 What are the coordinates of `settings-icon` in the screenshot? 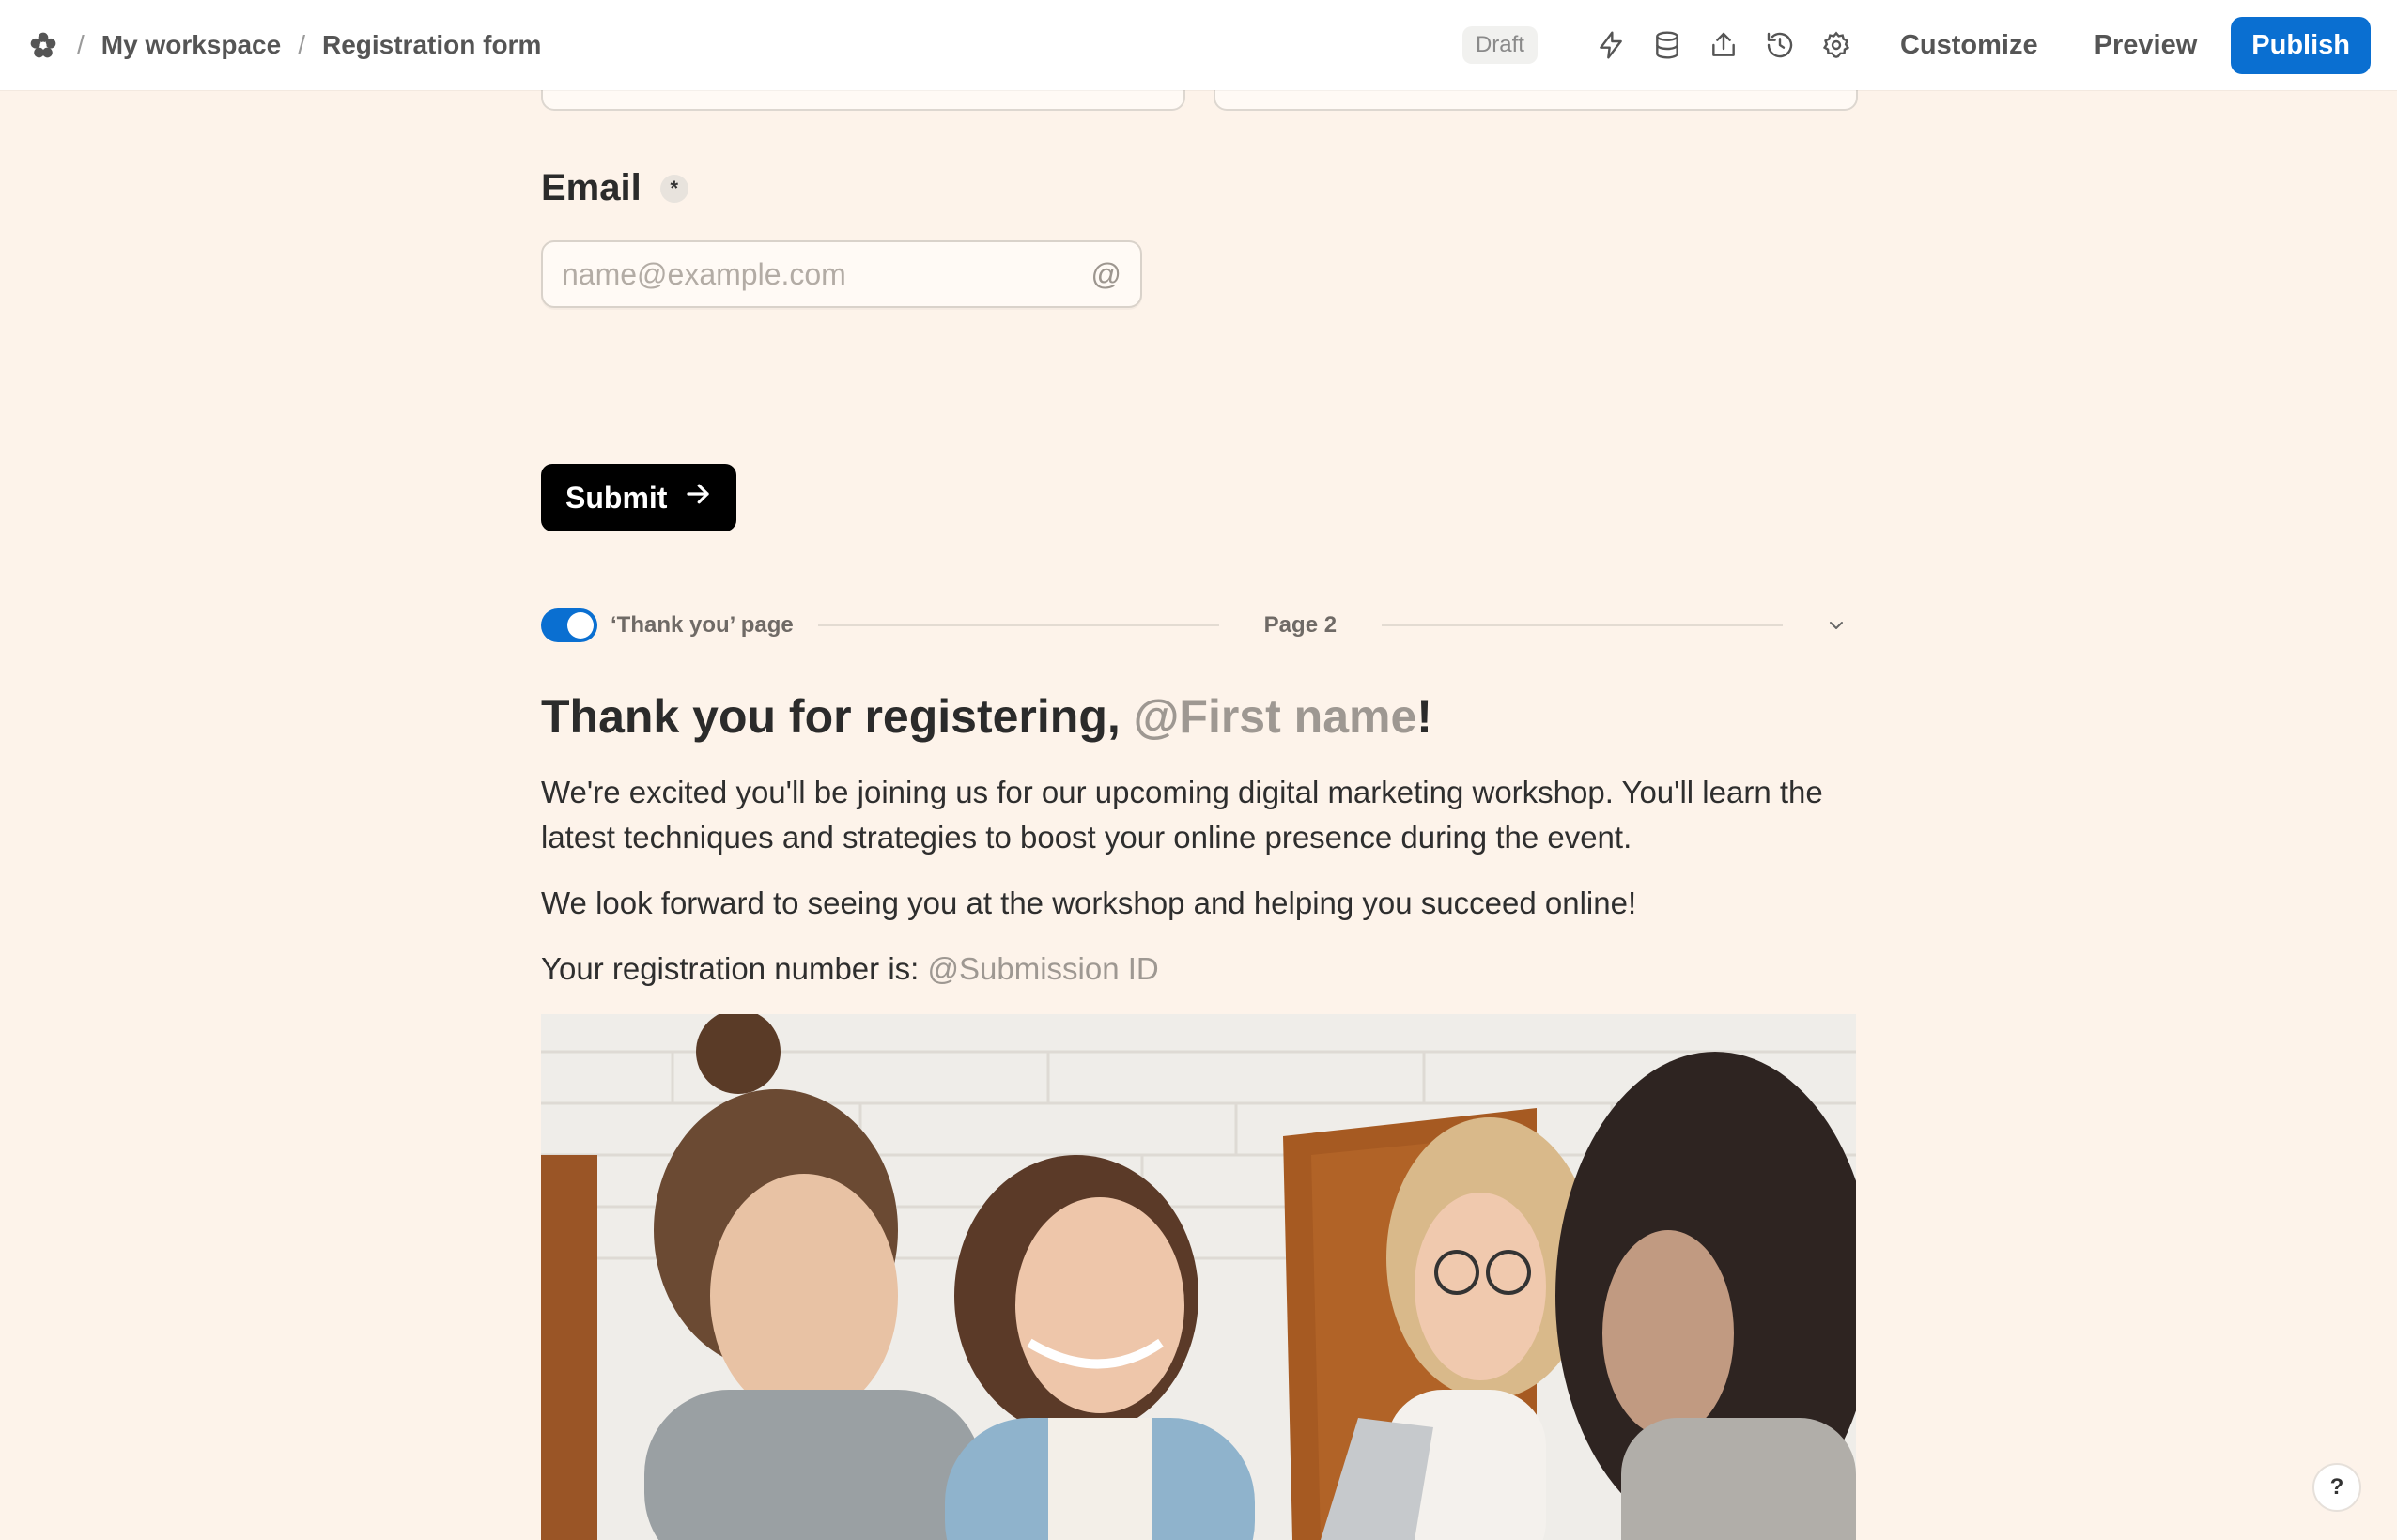 It's located at (1836, 45).